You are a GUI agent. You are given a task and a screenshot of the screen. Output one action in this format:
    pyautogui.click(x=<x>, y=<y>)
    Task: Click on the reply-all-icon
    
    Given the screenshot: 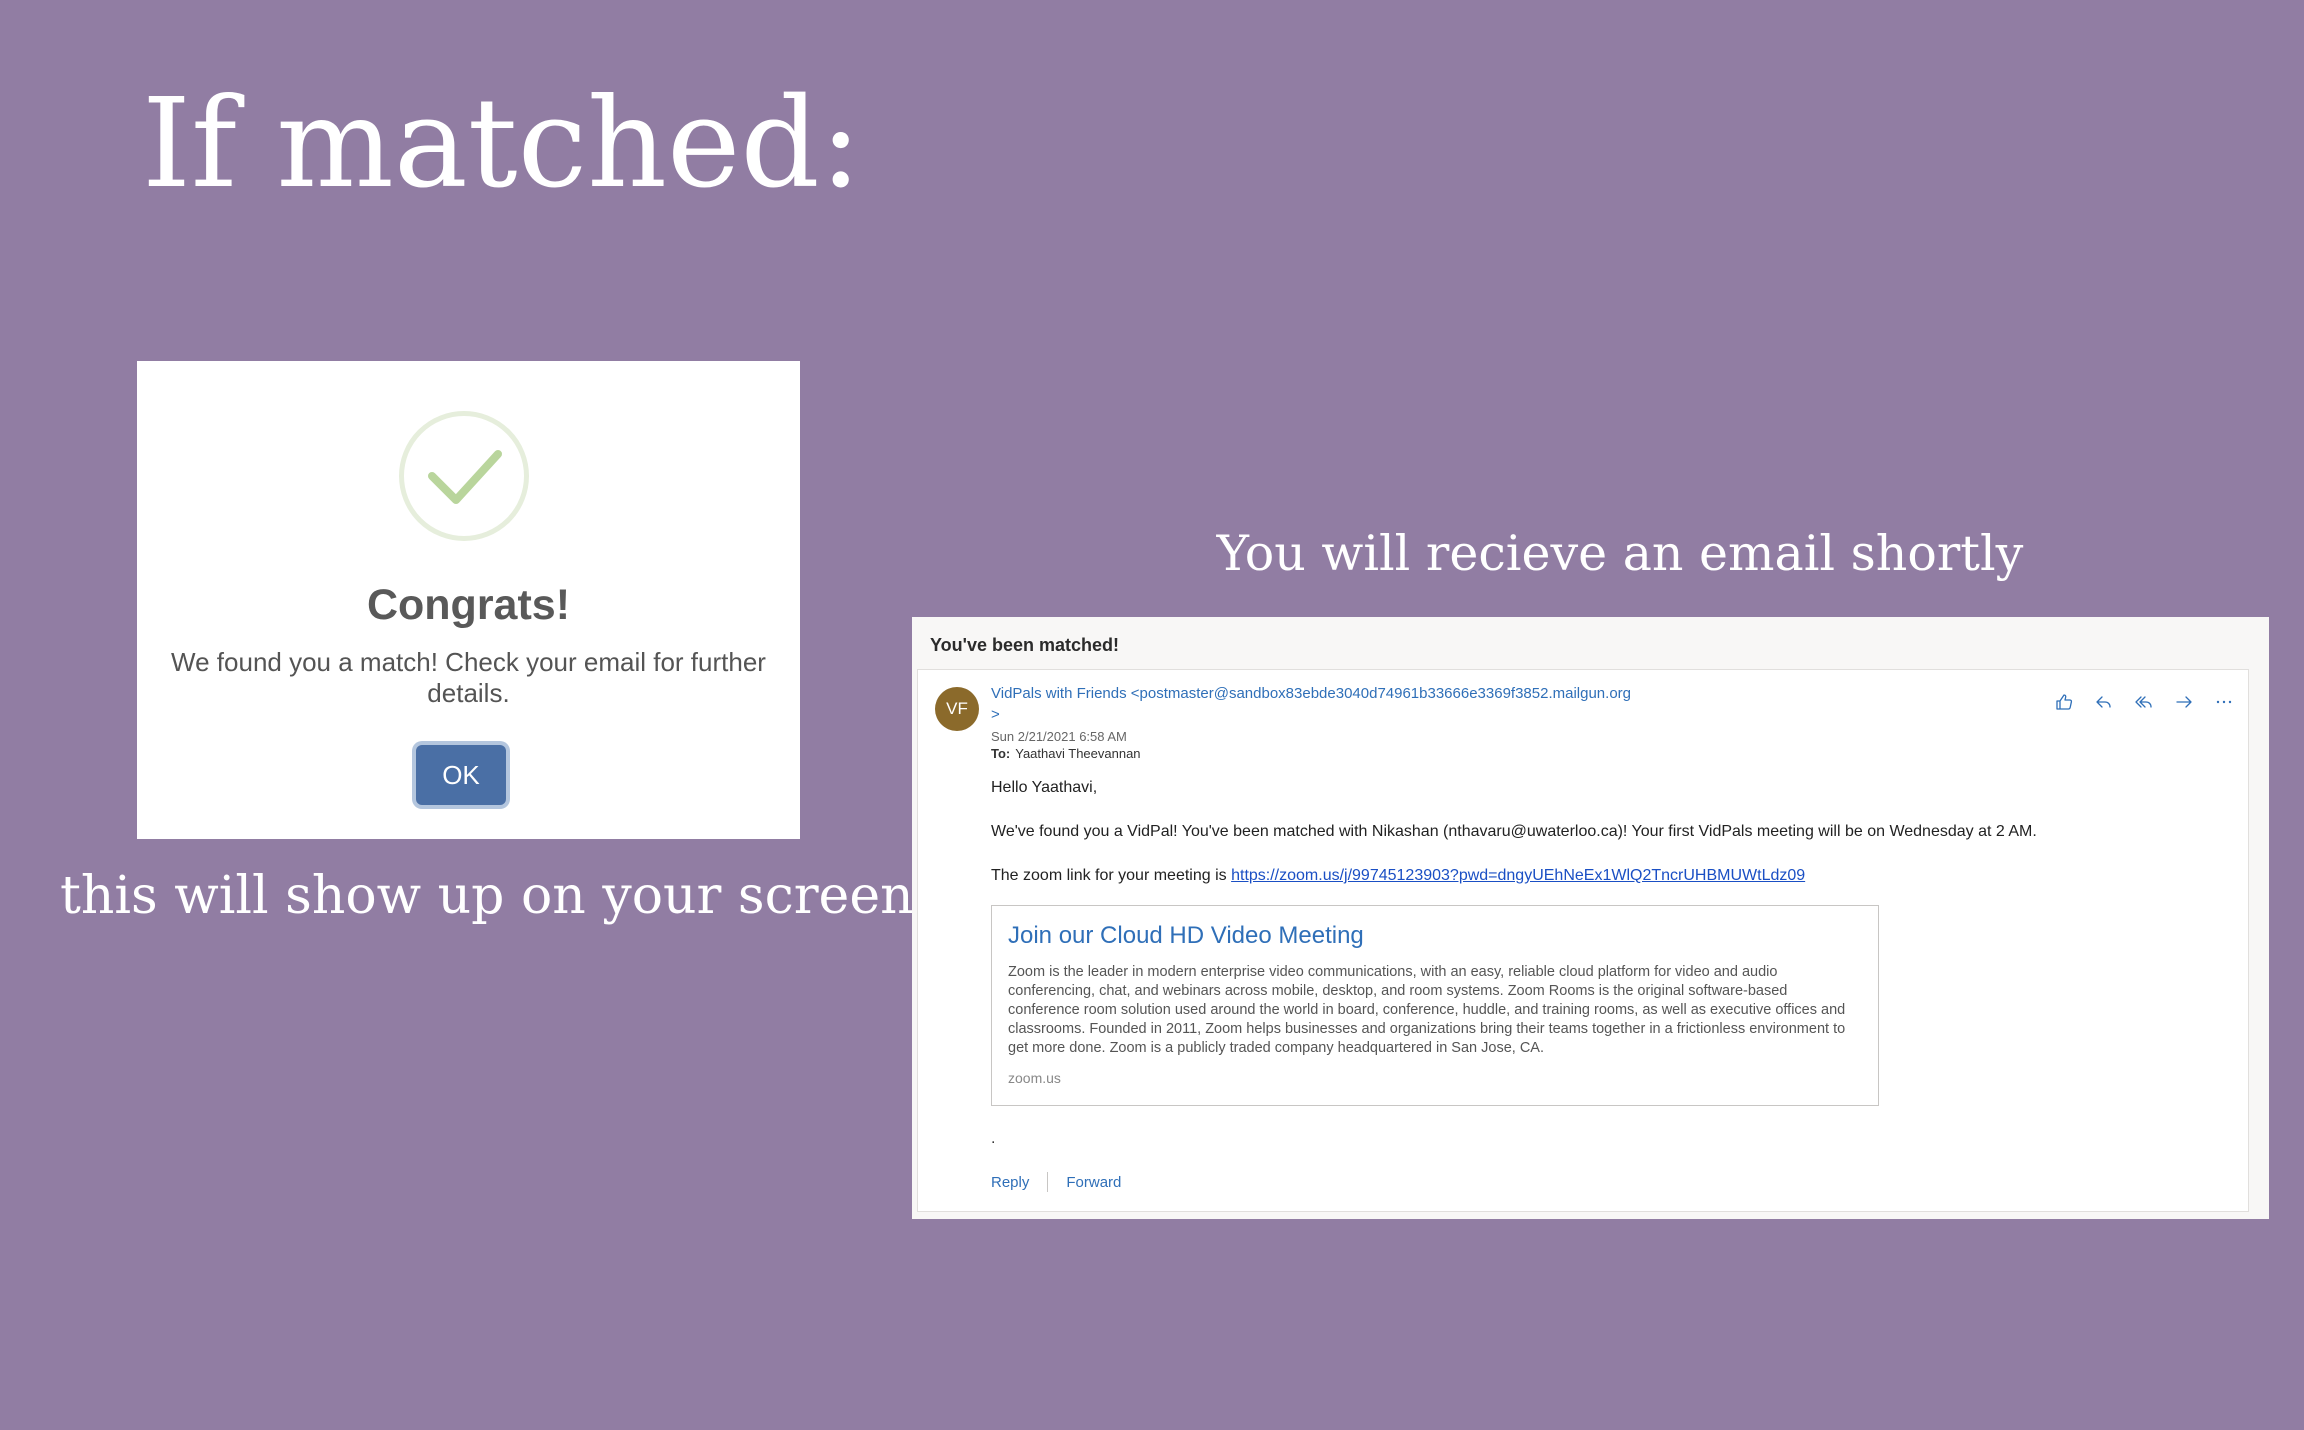 What is the action you would take?
    pyautogui.click(x=2144, y=702)
    